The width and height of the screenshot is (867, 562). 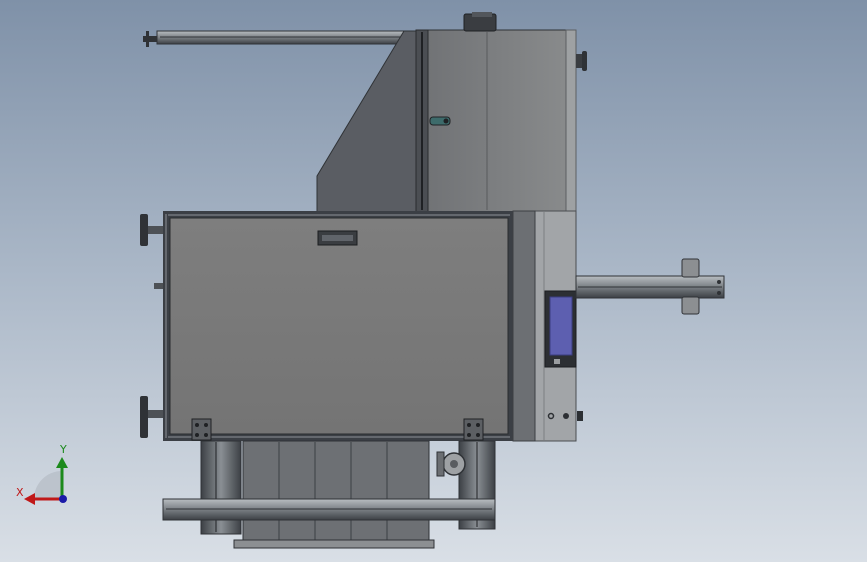 I want to click on orientation-triad, so click(x=46, y=481).